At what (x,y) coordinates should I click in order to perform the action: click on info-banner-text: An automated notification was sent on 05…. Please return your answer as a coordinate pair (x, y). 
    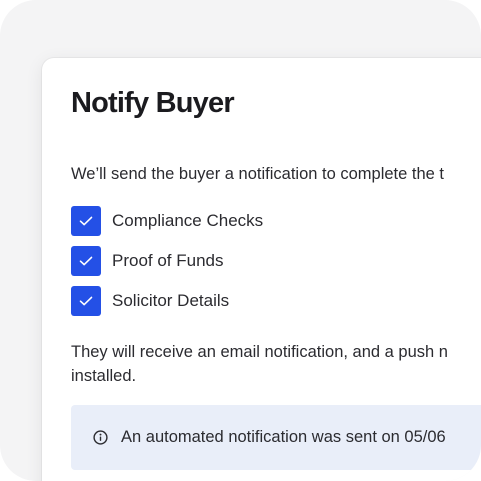
    Looking at the image, I should click on (283, 437).